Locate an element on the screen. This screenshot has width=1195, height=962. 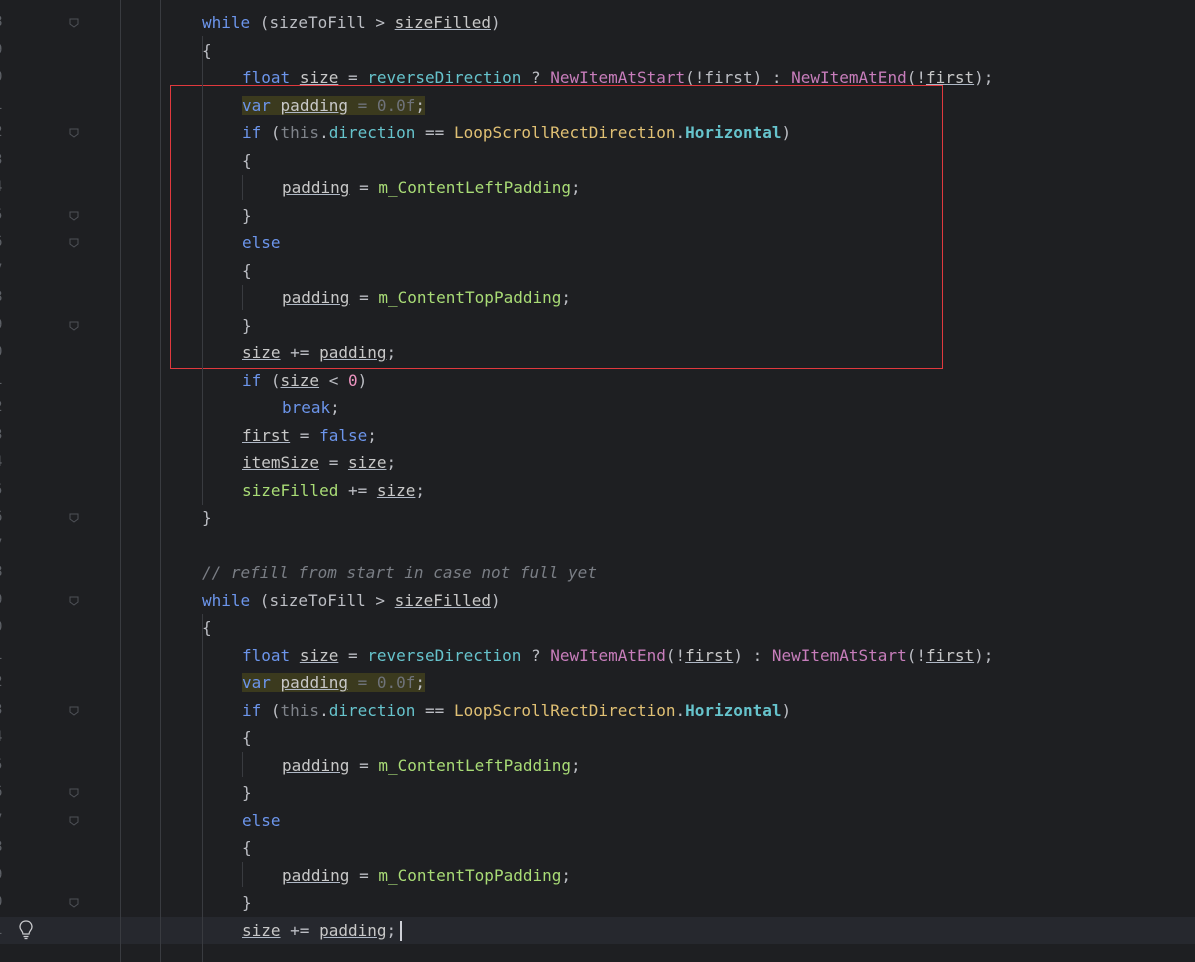
code-line: 0} is located at coordinates (597, 903).